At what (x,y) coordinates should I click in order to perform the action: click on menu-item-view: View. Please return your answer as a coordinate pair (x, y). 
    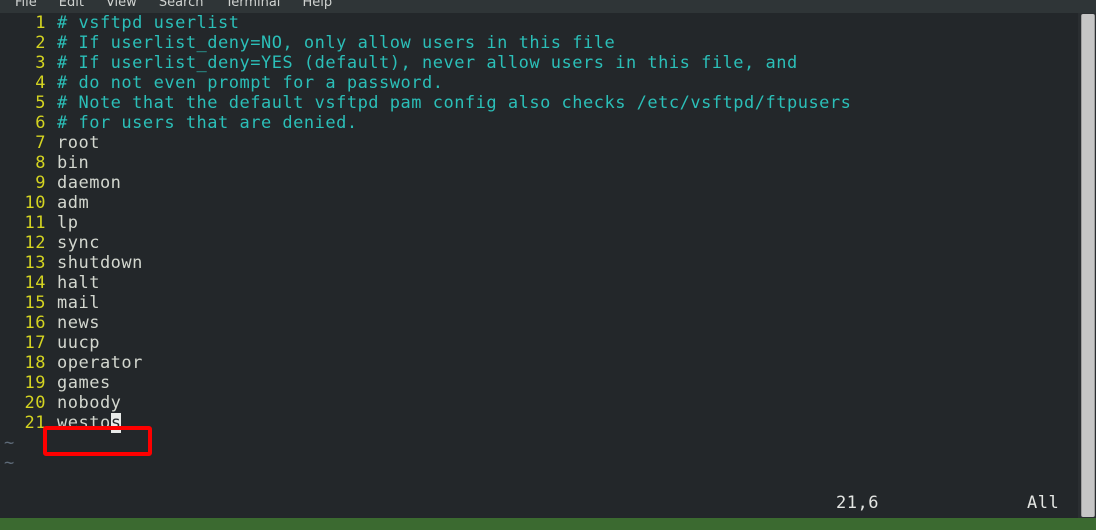
    Looking at the image, I should click on (121, 6).